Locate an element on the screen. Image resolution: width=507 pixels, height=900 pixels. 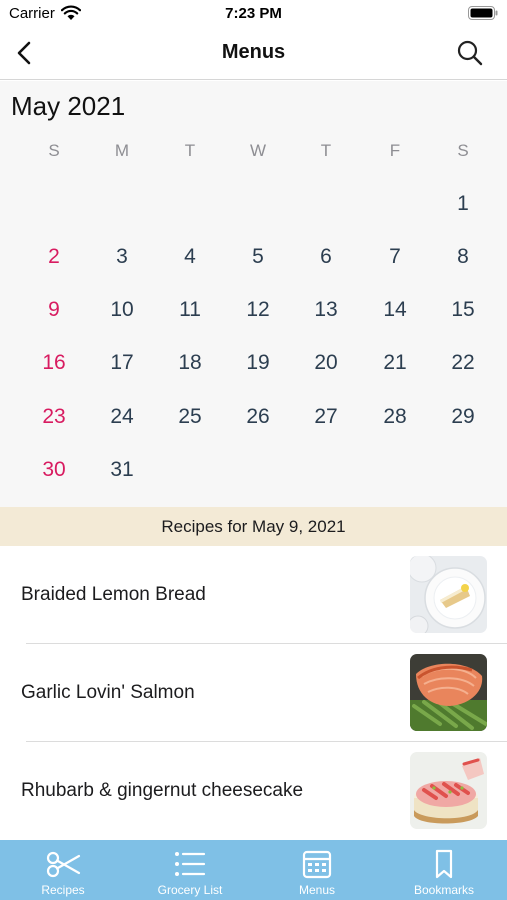
tab-recipes: Recipes is located at coordinates (63, 870).